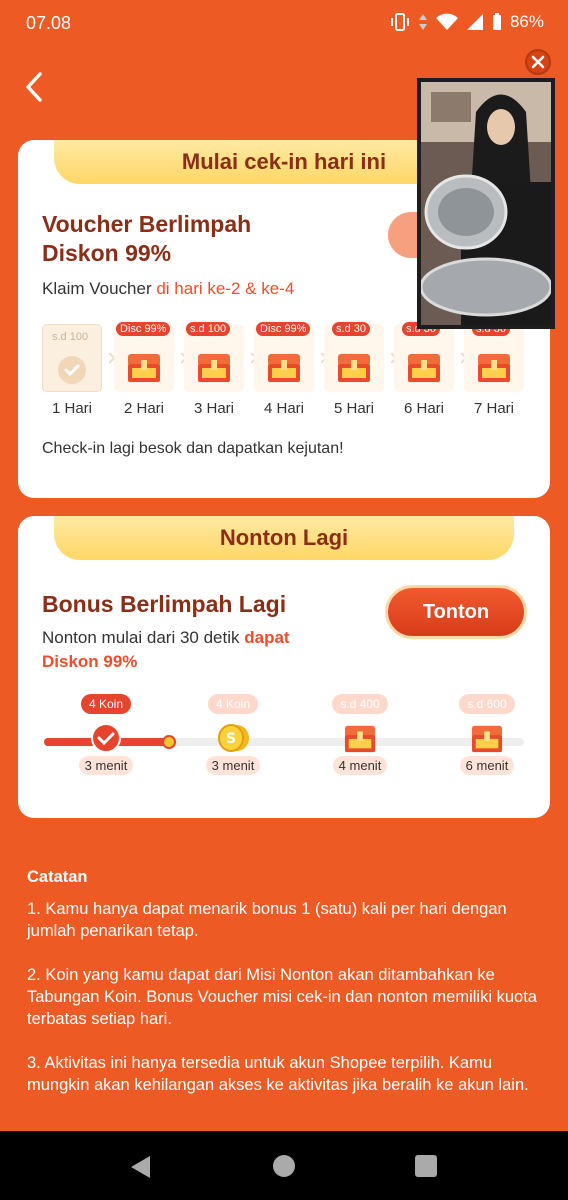  What do you see at coordinates (106, 738) in the screenshot?
I see `check-circle-icon` at bounding box center [106, 738].